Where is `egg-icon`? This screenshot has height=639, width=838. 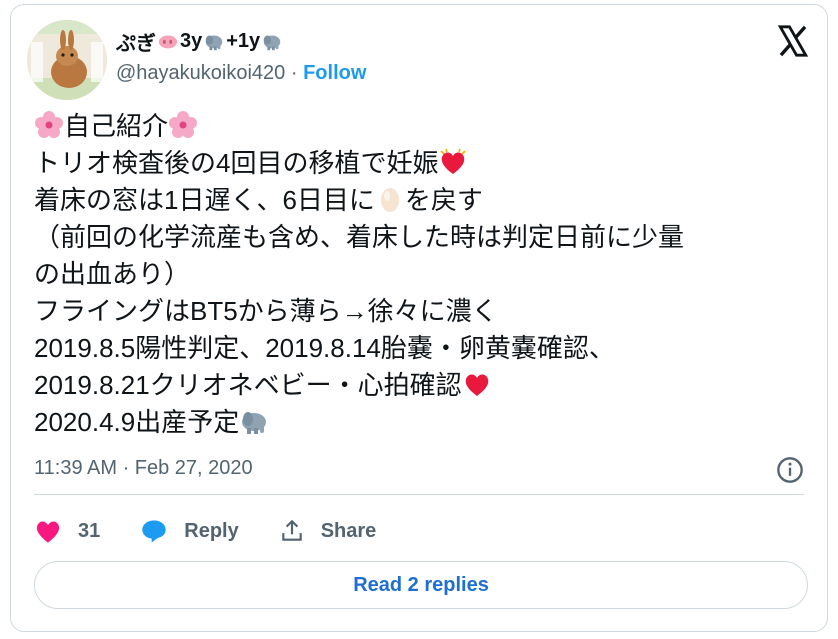
egg-icon is located at coordinates (389, 200).